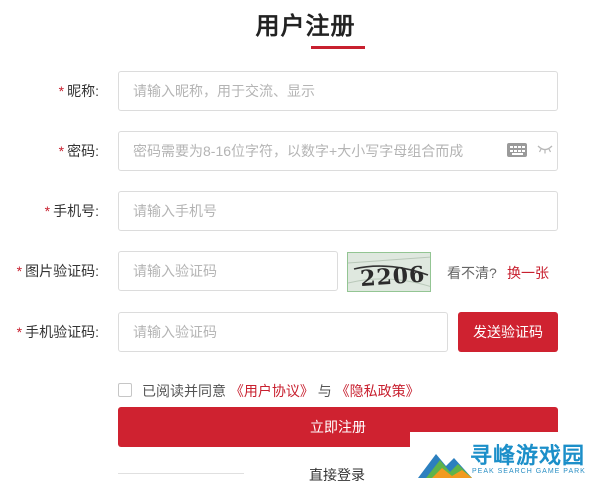 This screenshot has width=611, height=484. Describe the element at coordinates (125, 390) in the screenshot. I see `agreement-checkbox` at that location.